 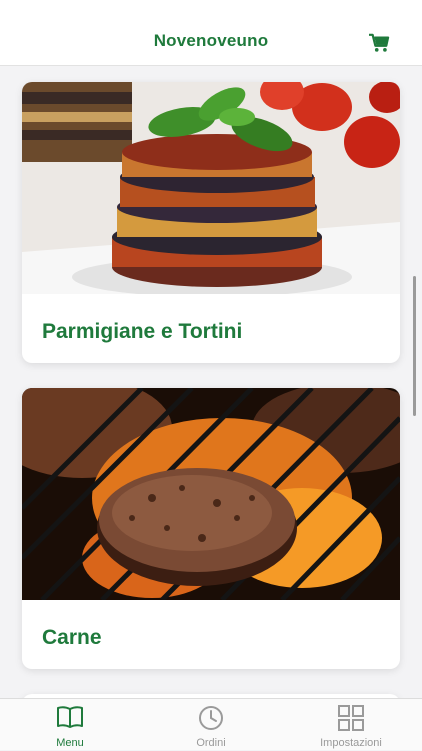 I want to click on tab-bar: Menu Ordini Impostazioni, so click(x=211, y=724).